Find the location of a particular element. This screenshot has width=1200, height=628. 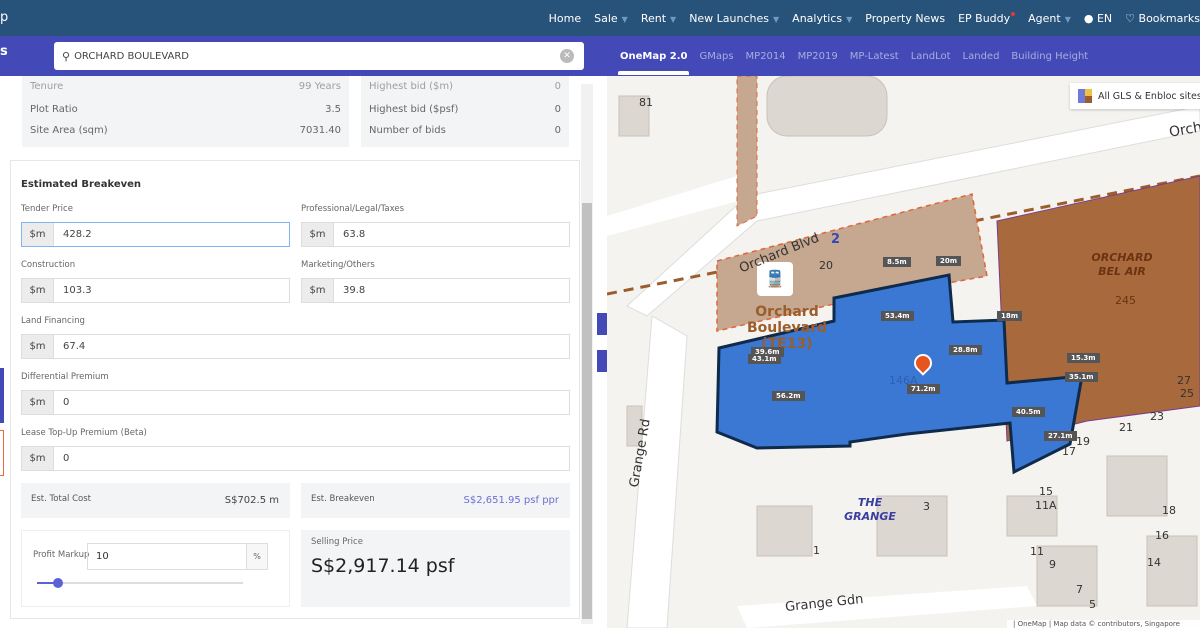

nav-label: Agent is located at coordinates (1044, 18).